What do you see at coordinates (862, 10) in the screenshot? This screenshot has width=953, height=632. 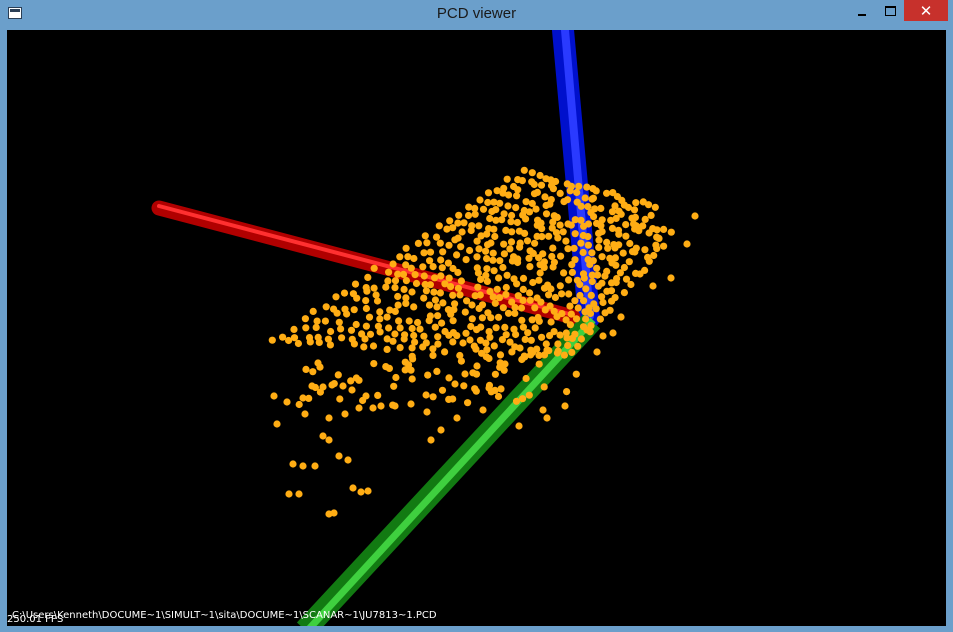 I see `minimize-button` at bounding box center [862, 10].